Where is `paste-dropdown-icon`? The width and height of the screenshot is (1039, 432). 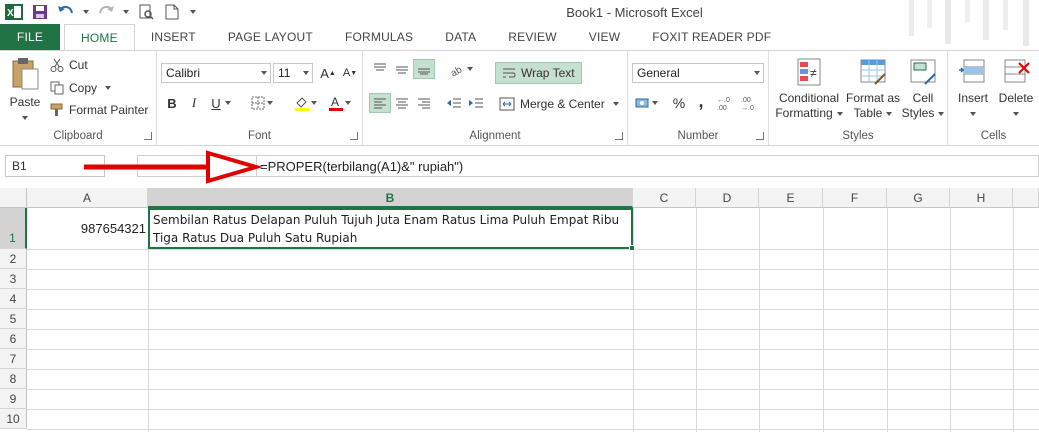
paste-dropdown-icon is located at coordinates (25, 115).